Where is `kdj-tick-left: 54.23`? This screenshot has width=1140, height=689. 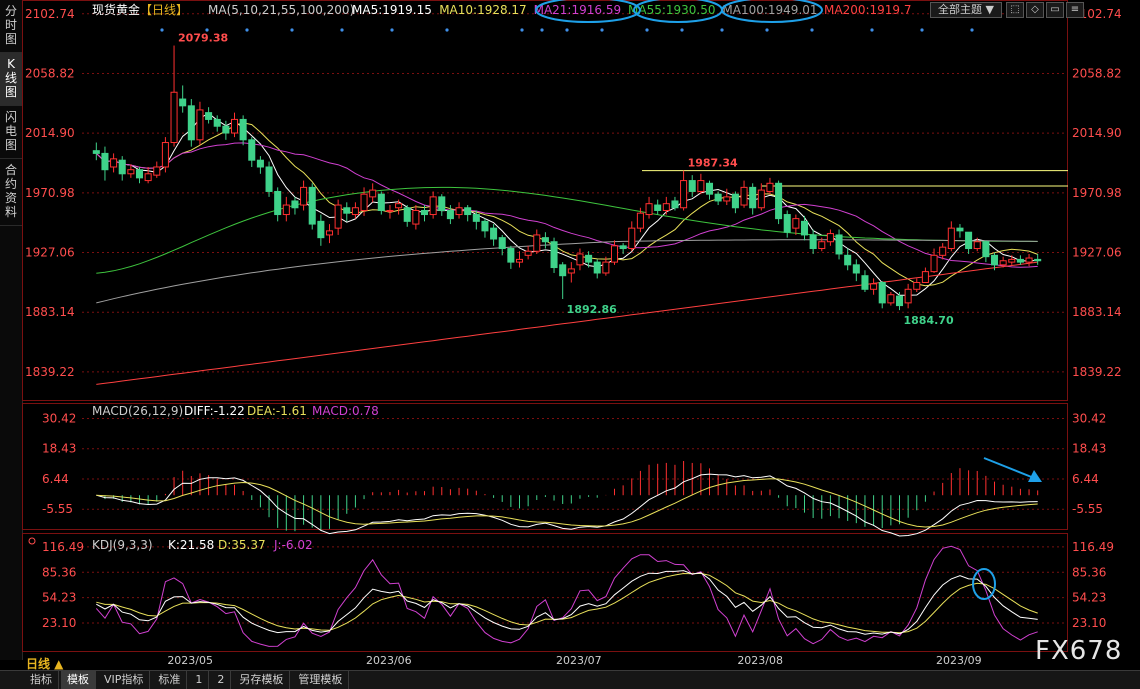
kdj-tick-left: 54.23 is located at coordinates (59, 598).